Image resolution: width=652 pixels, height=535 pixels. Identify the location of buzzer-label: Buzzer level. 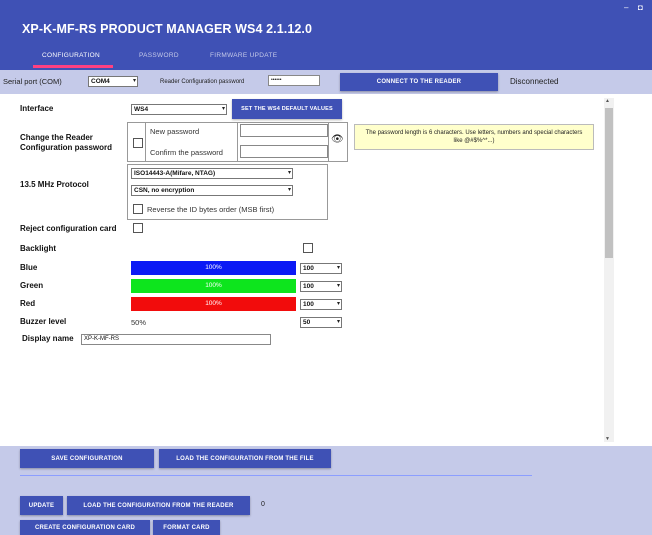
(43, 321).